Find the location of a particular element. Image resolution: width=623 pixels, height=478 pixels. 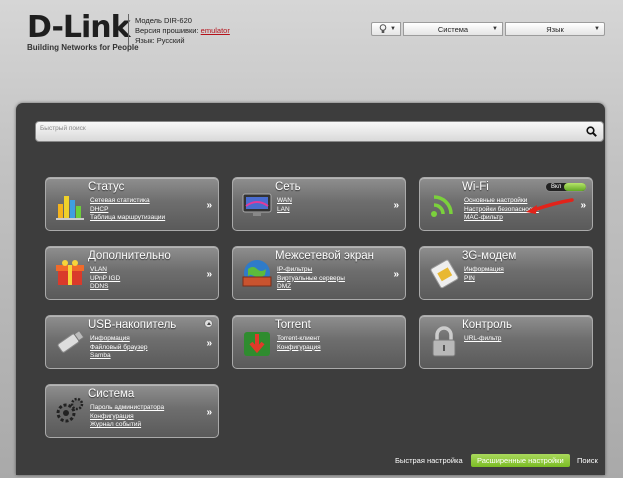

card-title: Контроль is located at coordinates (487, 325).